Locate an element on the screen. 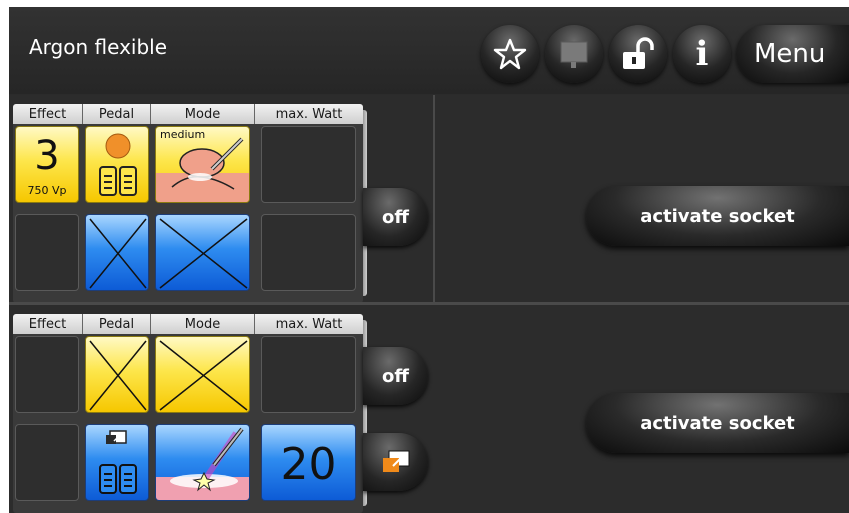 Image resolution: width=849 pixels, height=513 pixels. lock-button is located at coordinates (638, 54).